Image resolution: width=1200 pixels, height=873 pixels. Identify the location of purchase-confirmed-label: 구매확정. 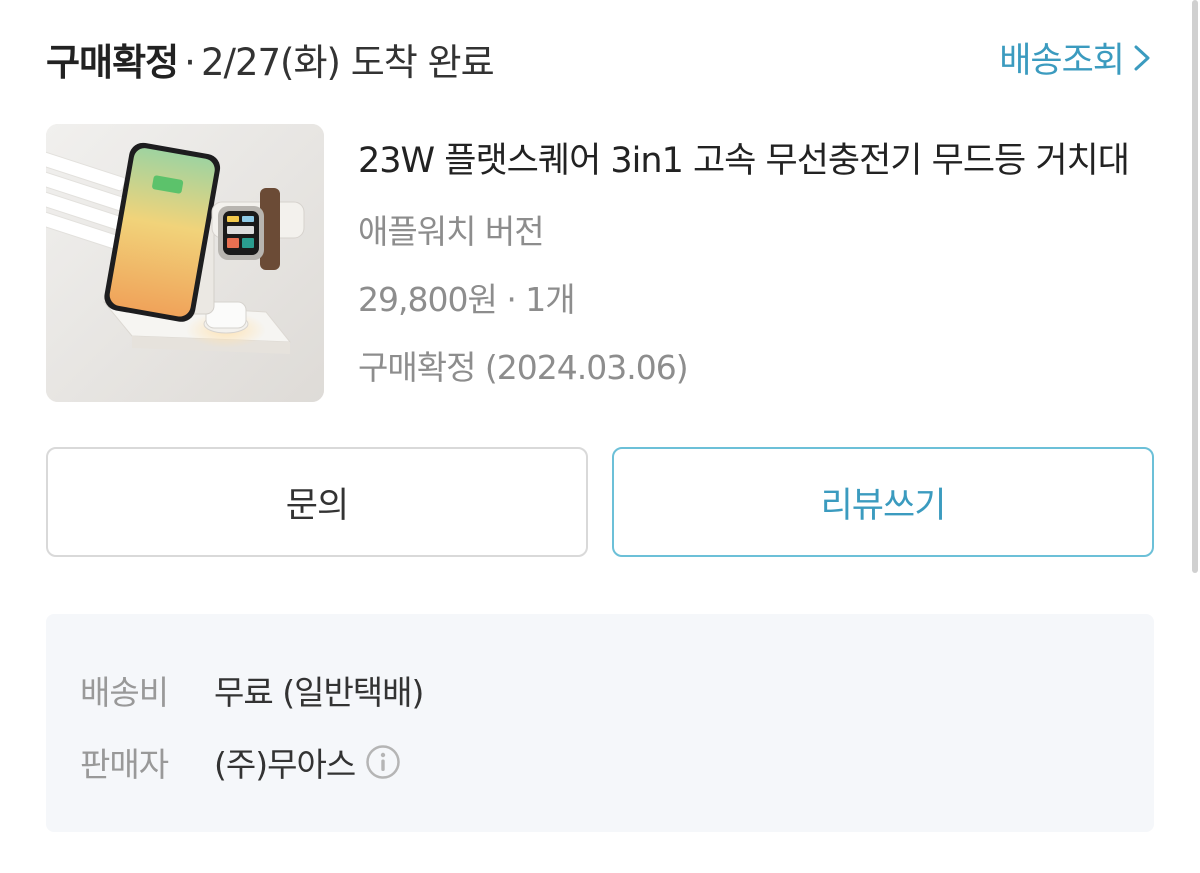
(112, 62).